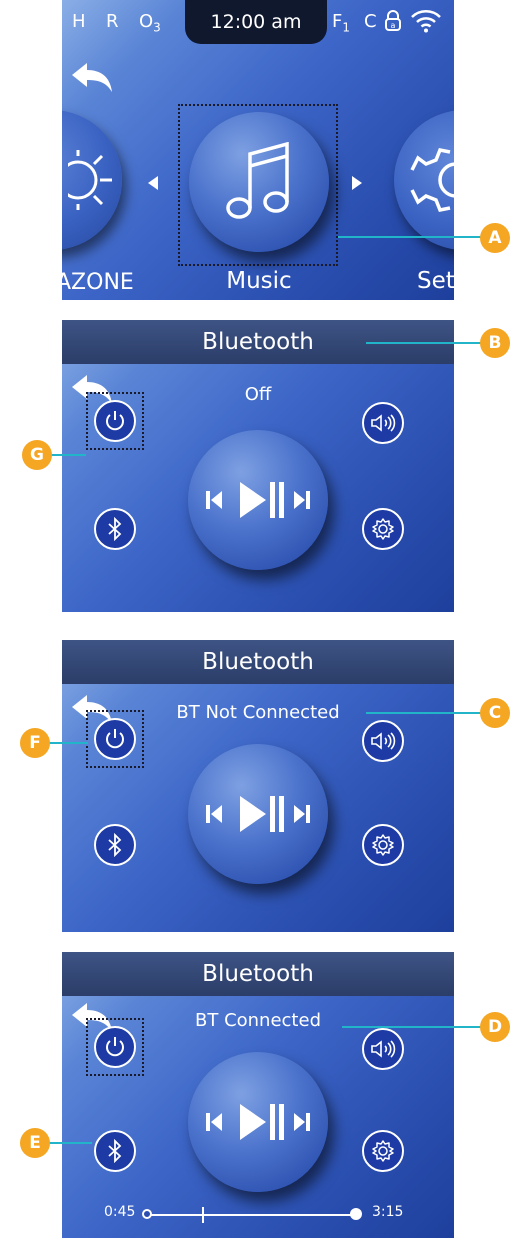 The width and height of the screenshot is (512, 1243). What do you see at coordinates (426, 343) in the screenshot?
I see `callout-b-line` at bounding box center [426, 343].